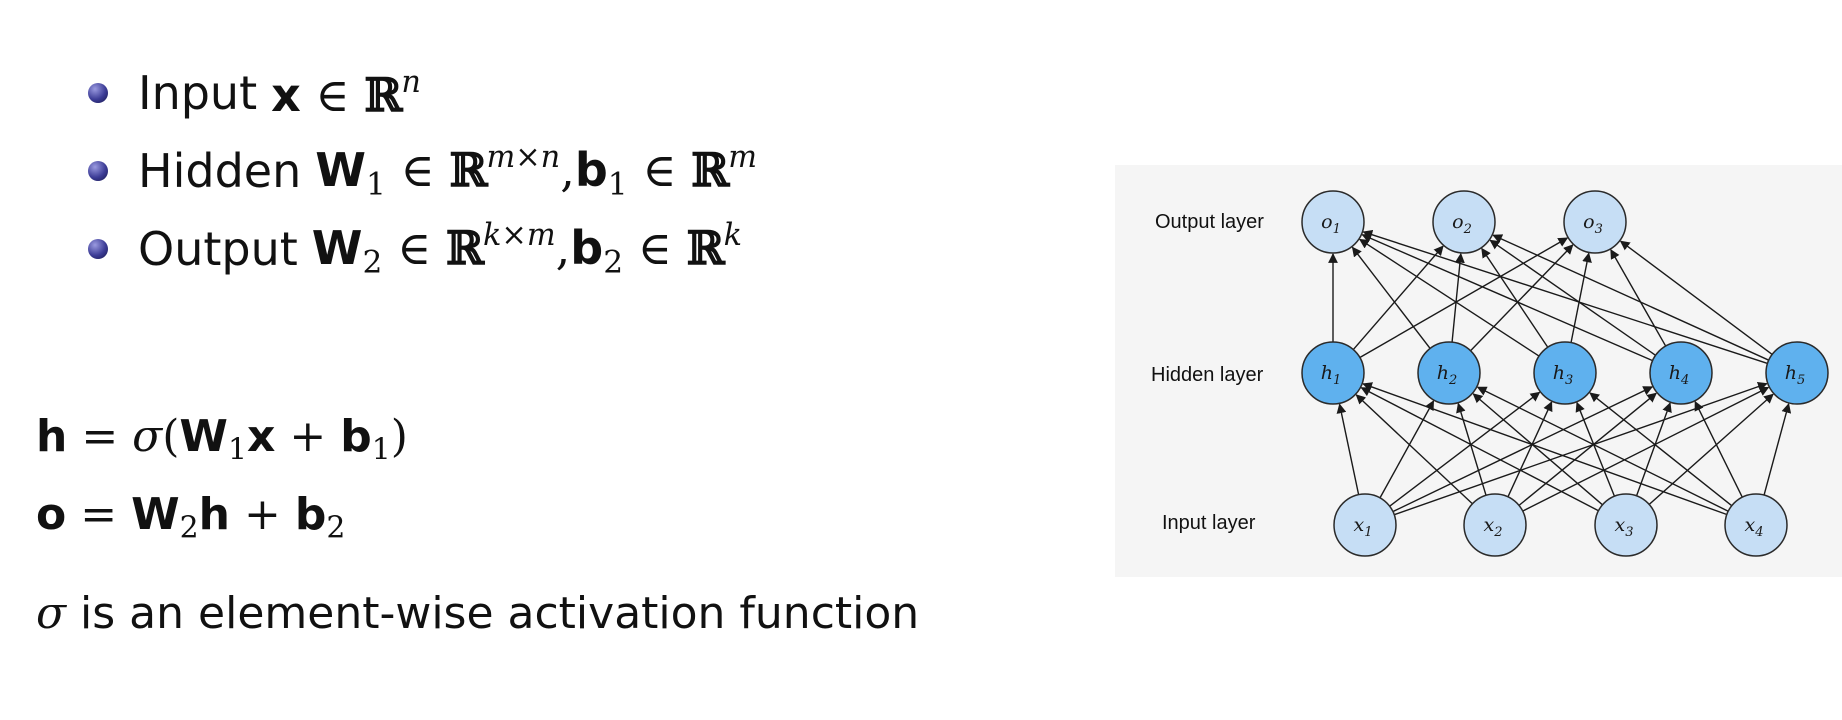 The image size is (1842, 720). Describe the element at coordinates (1449, 297) in the screenshot. I see `edge-h3-o1` at that location.